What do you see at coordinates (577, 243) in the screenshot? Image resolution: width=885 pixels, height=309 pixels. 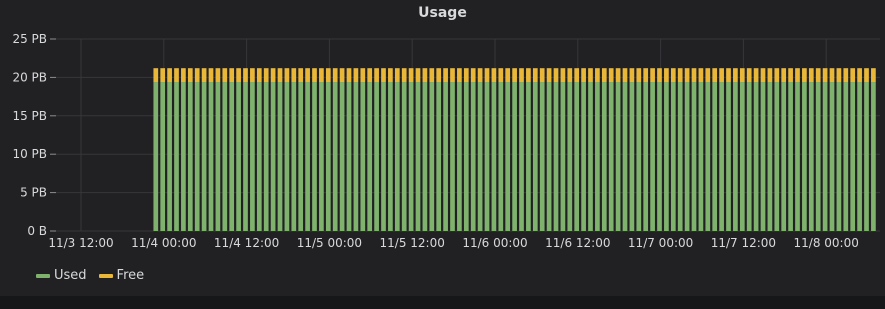 I see `x-tick-label: 11/6 12:00` at bounding box center [577, 243].